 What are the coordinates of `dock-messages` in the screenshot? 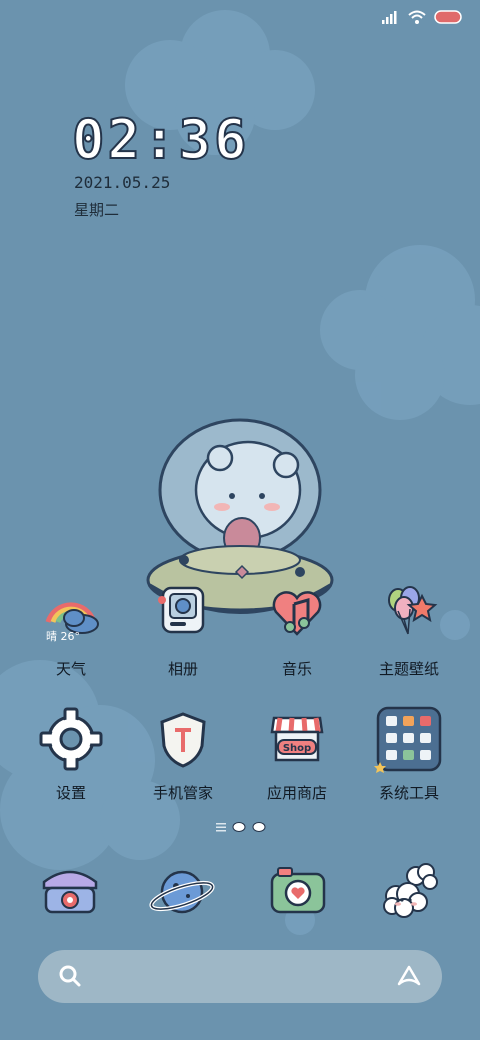 It's located at (412, 892).